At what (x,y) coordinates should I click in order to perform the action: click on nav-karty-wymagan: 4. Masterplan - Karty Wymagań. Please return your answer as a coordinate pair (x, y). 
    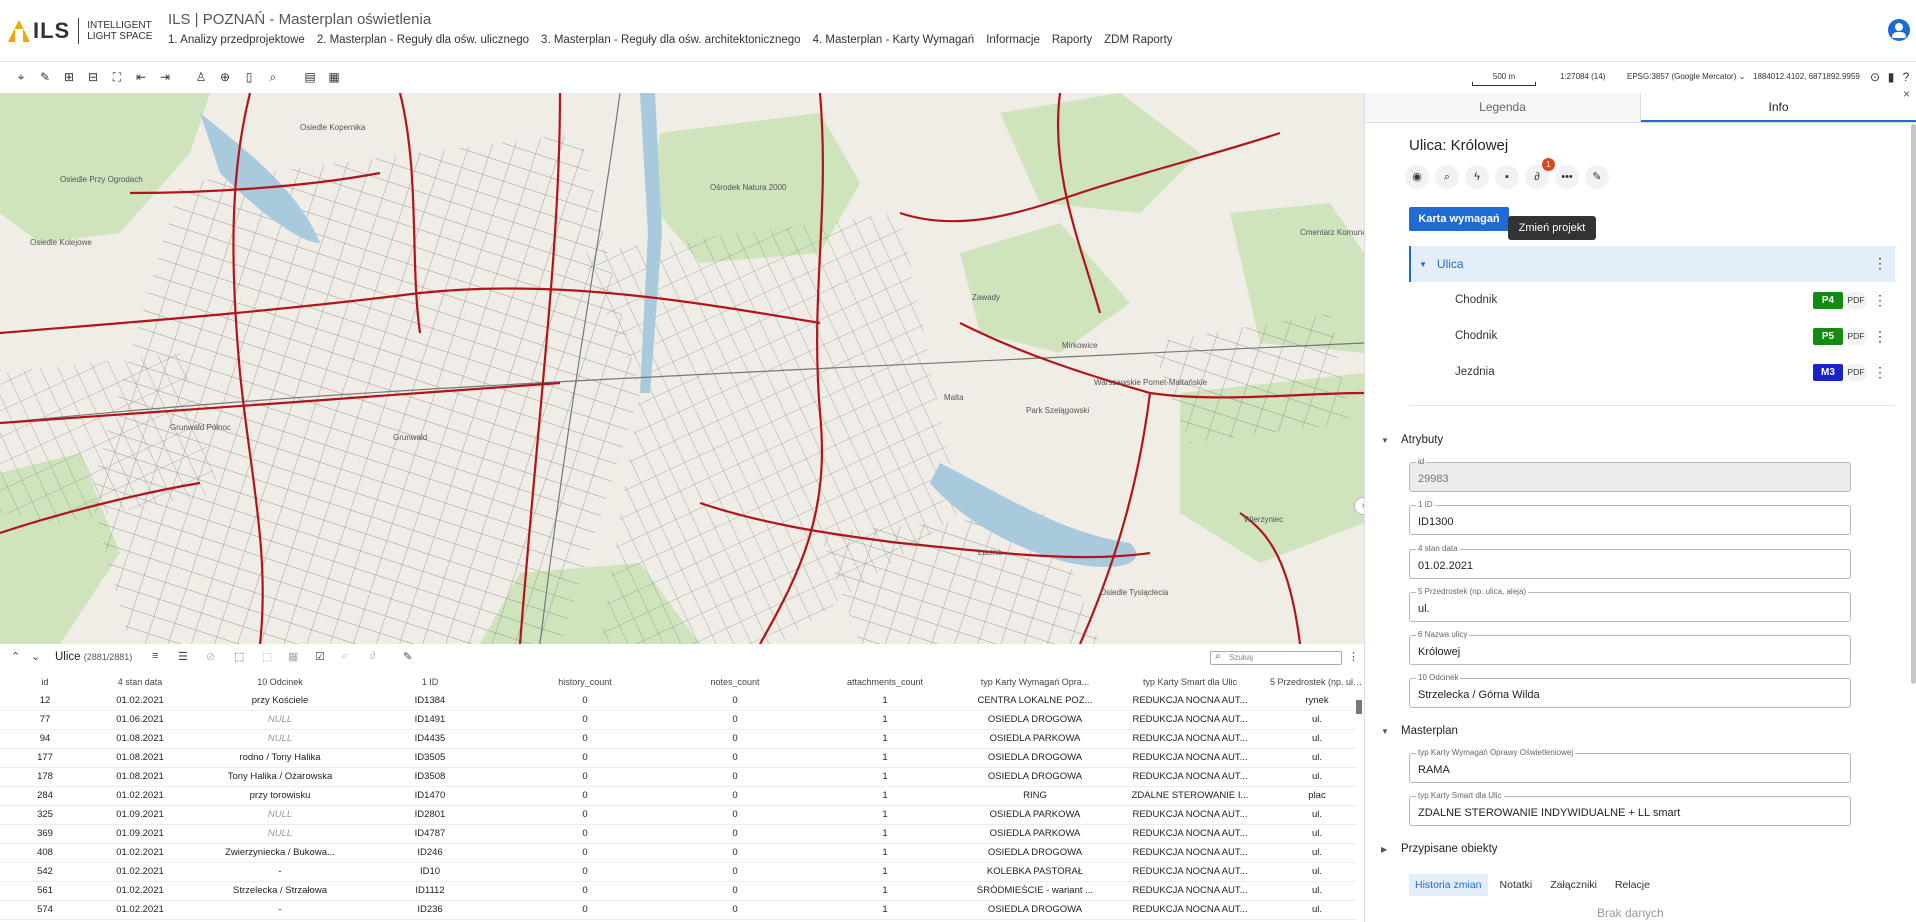
    Looking at the image, I should click on (894, 40).